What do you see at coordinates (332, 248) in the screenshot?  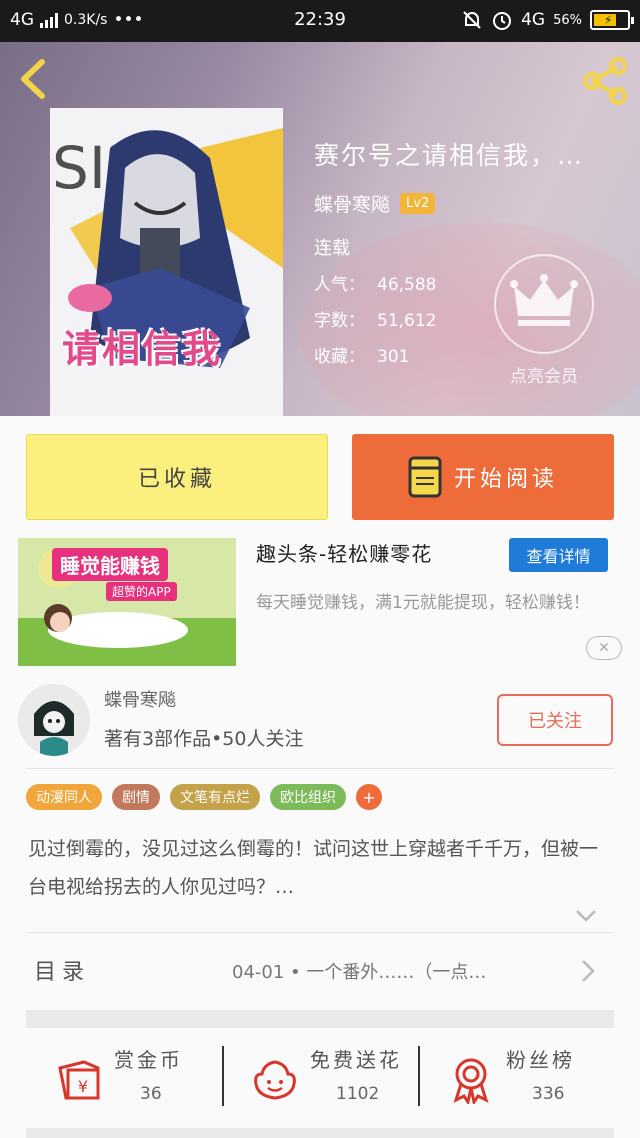 I see `serial-status: 连载` at bounding box center [332, 248].